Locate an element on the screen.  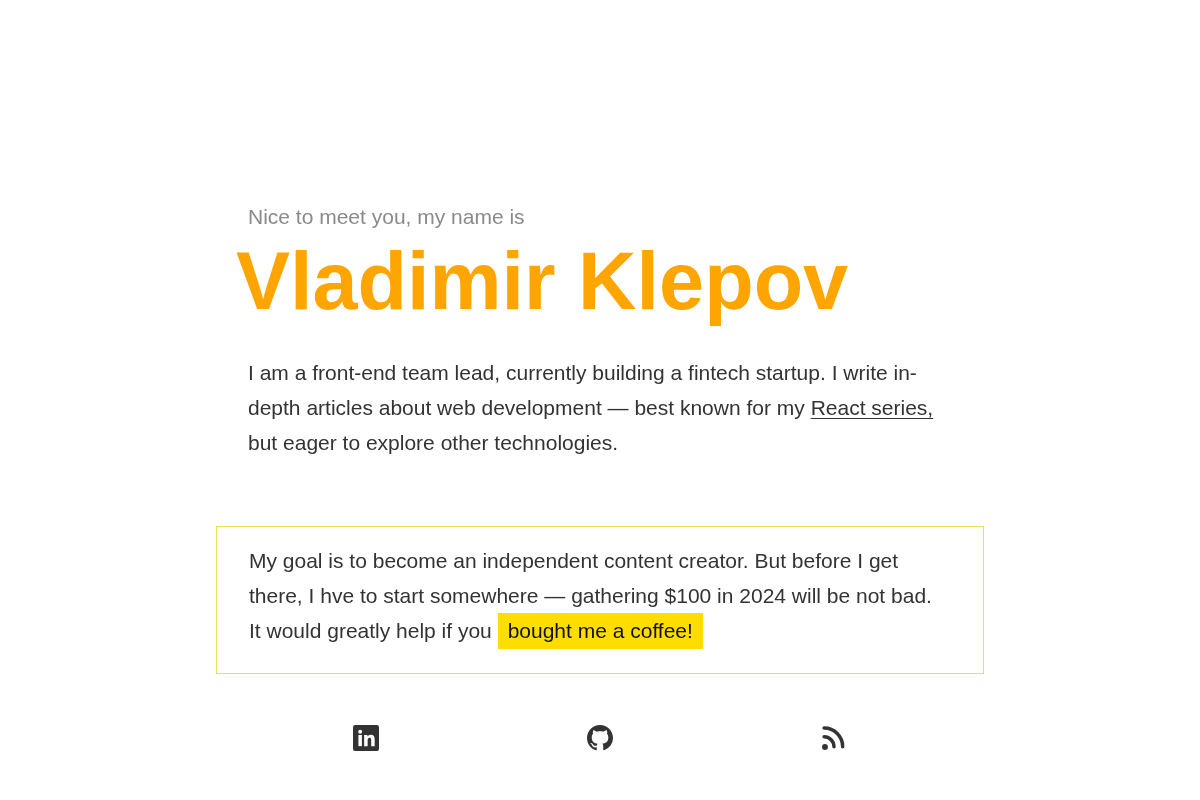
linkedin-icon is located at coordinates (366, 738).